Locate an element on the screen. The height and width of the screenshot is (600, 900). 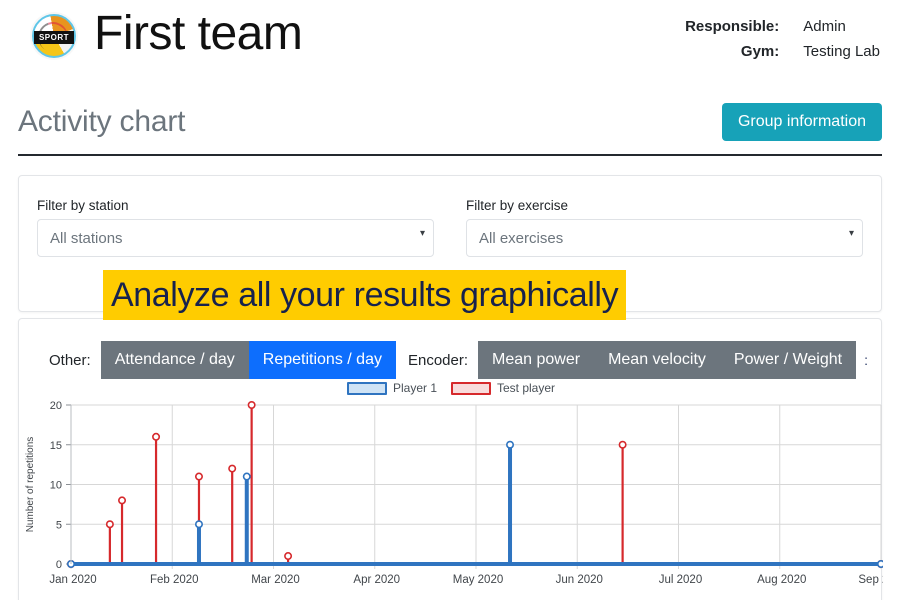
svg-text: Jun 2020 is located at coordinates (579, 580).